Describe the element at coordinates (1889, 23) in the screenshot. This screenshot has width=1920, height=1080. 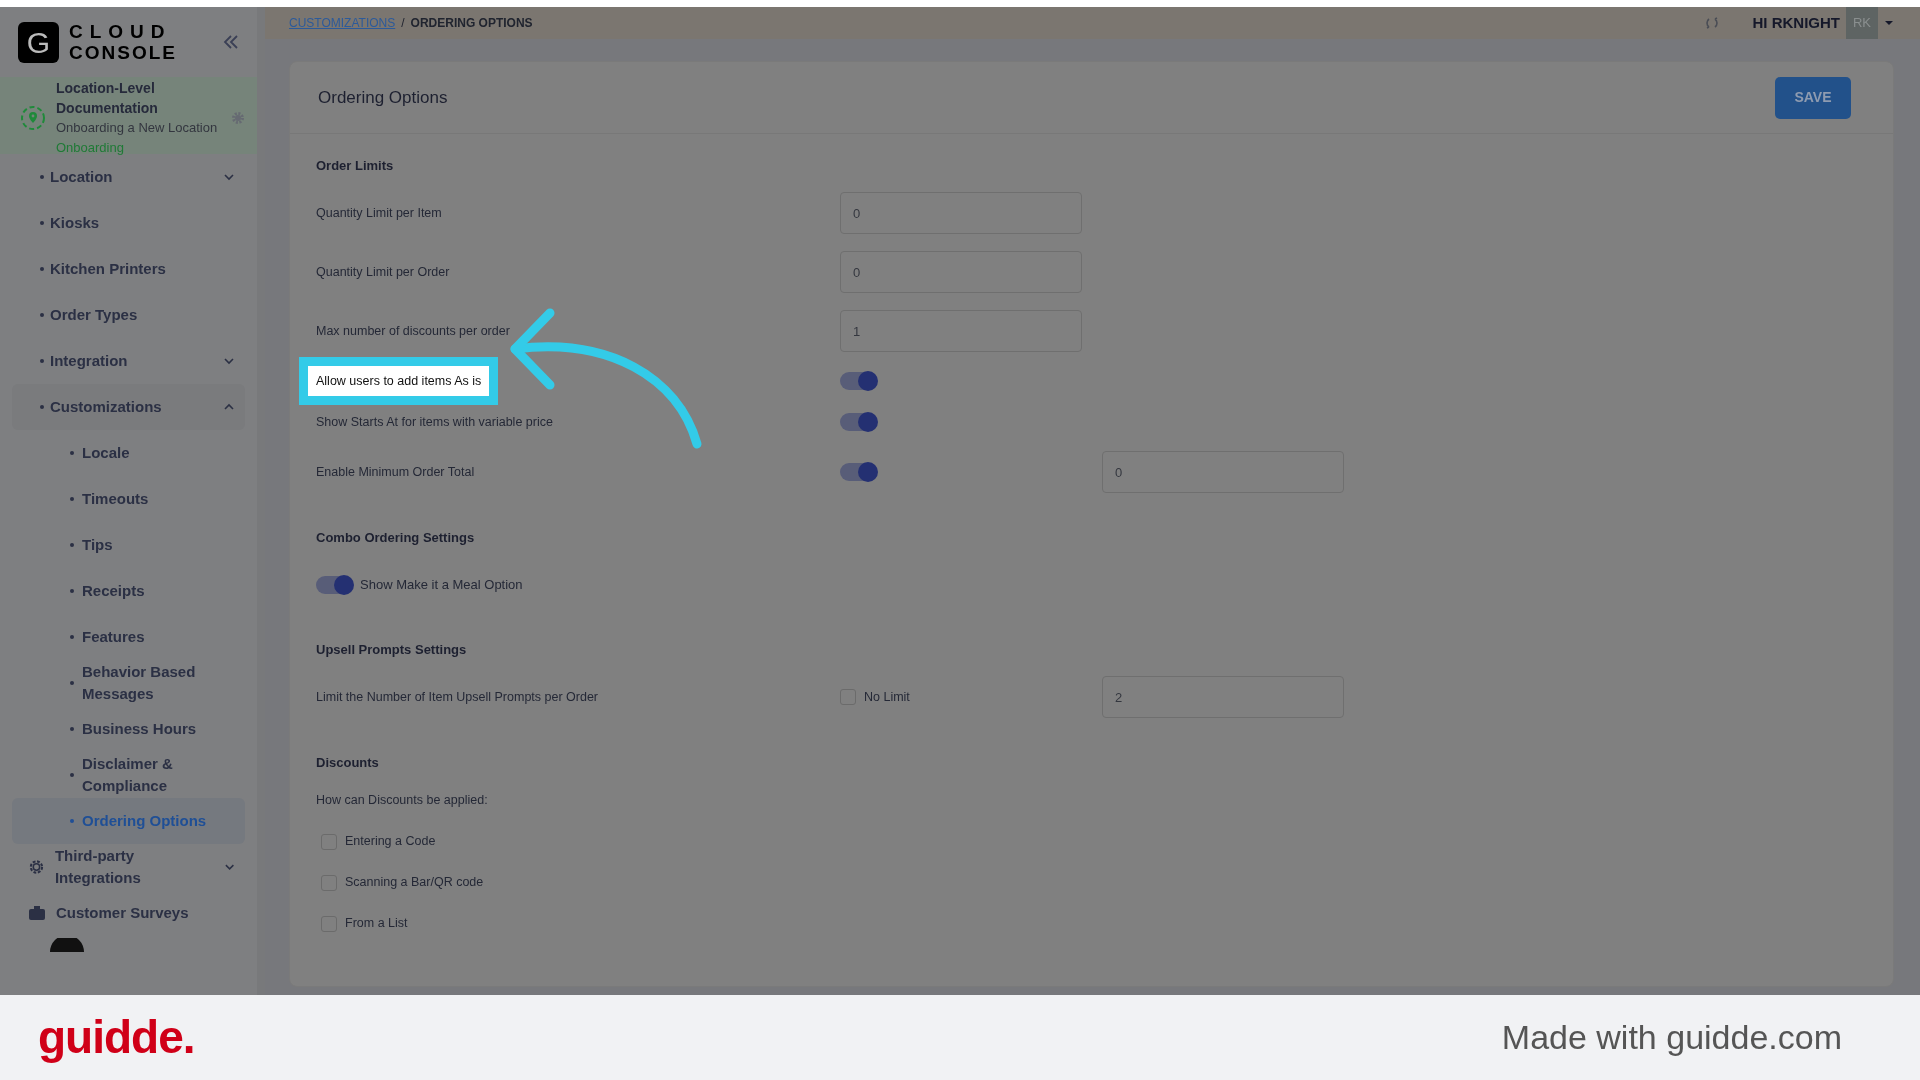
I see `caret-icon` at that location.